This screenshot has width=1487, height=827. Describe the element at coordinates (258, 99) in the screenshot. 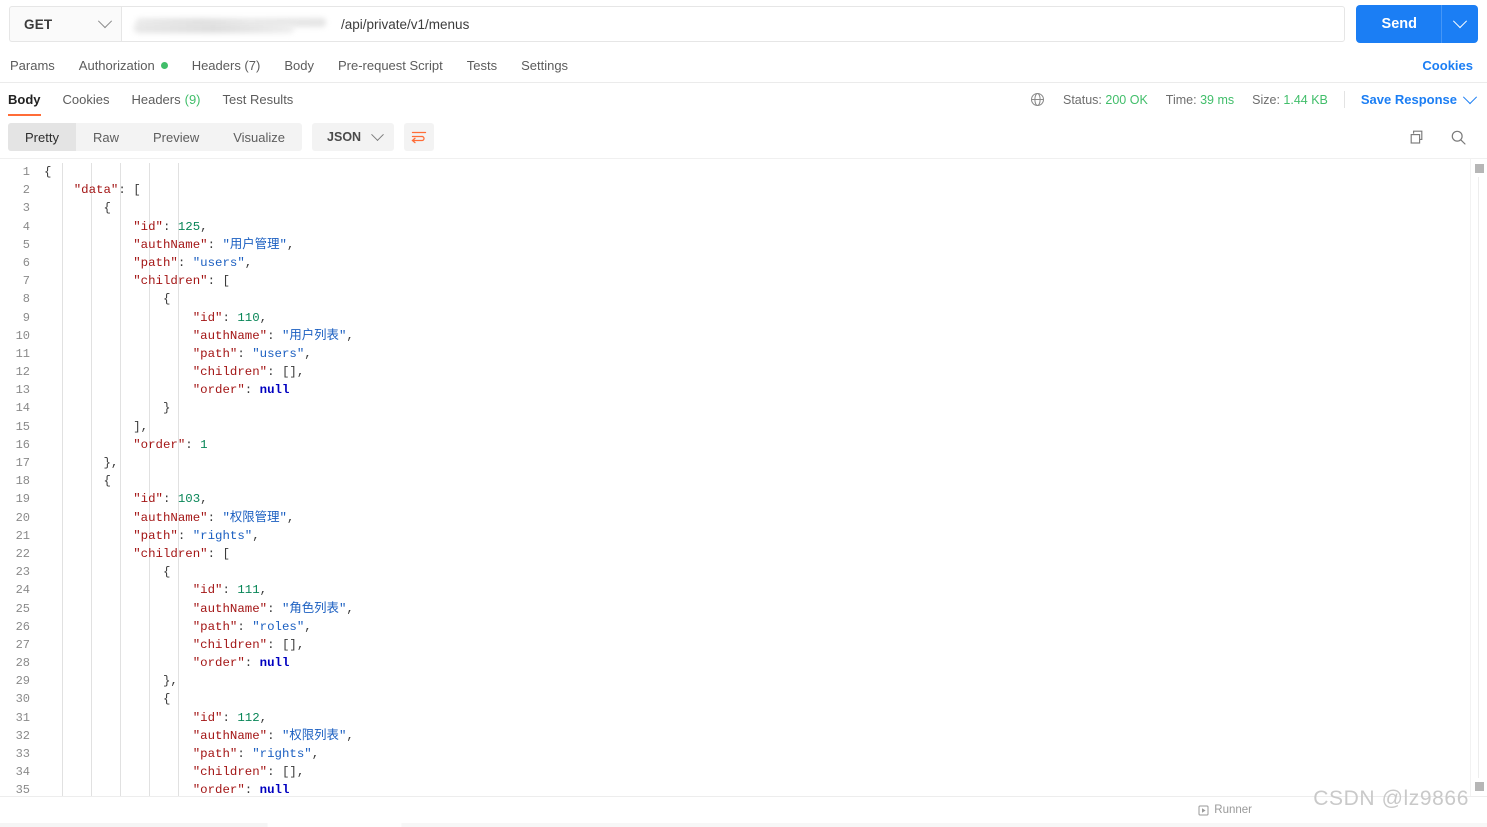

I see `response-tab-test-results: Test Results` at that location.